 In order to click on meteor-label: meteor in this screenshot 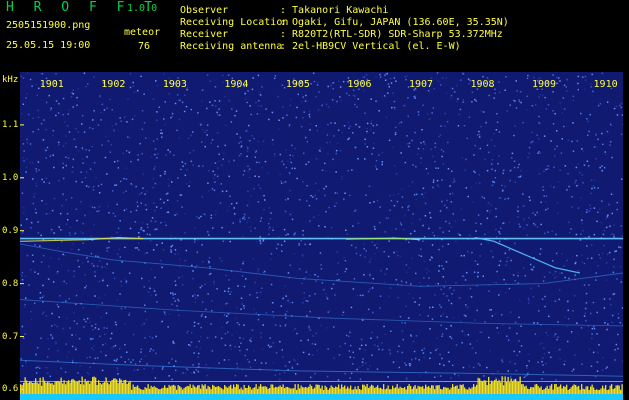, I will do `click(142, 32)`.